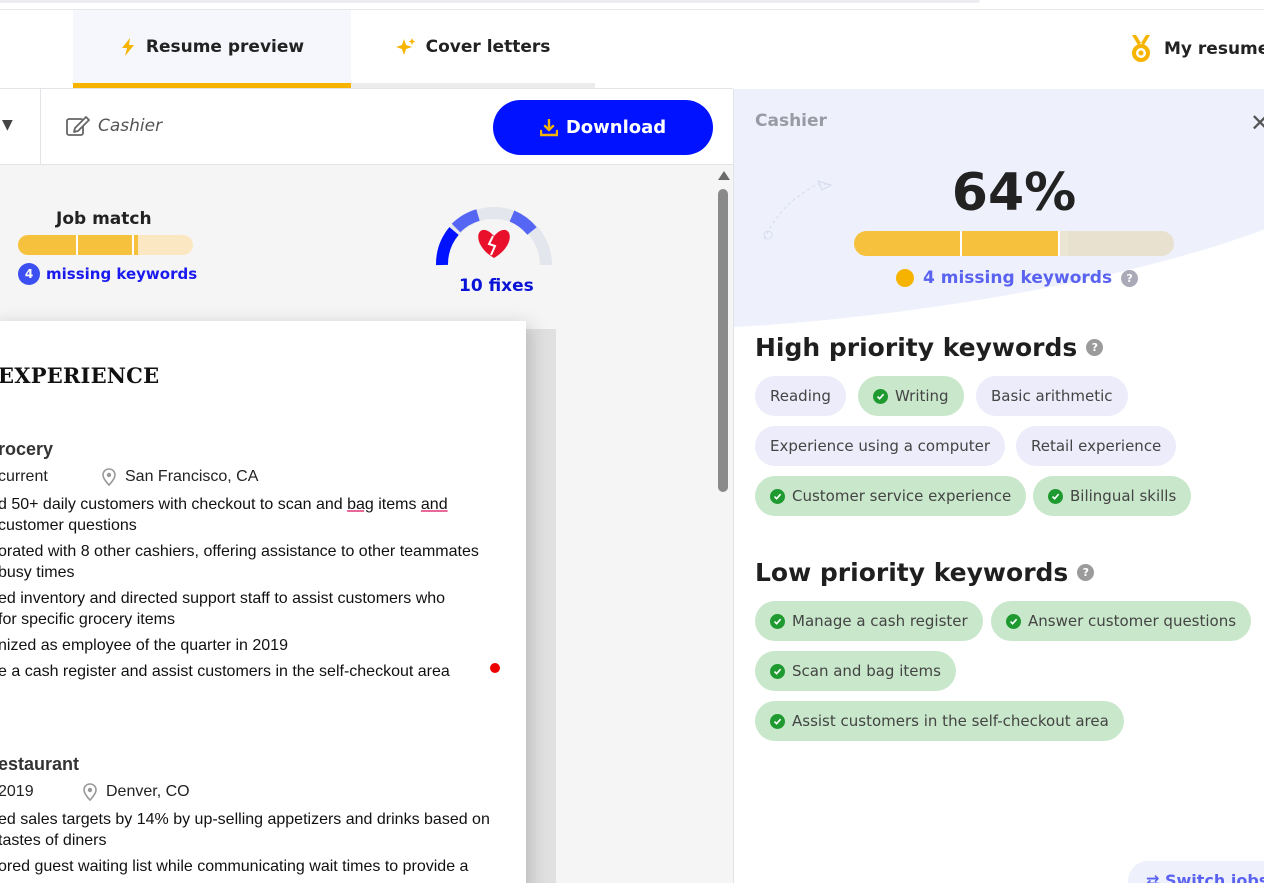 This screenshot has height=883, width=1264. Describe the element at coordinates (1096, 446) in the screenshot. I see `keyword-chip-retail: Retail experience` at that location.